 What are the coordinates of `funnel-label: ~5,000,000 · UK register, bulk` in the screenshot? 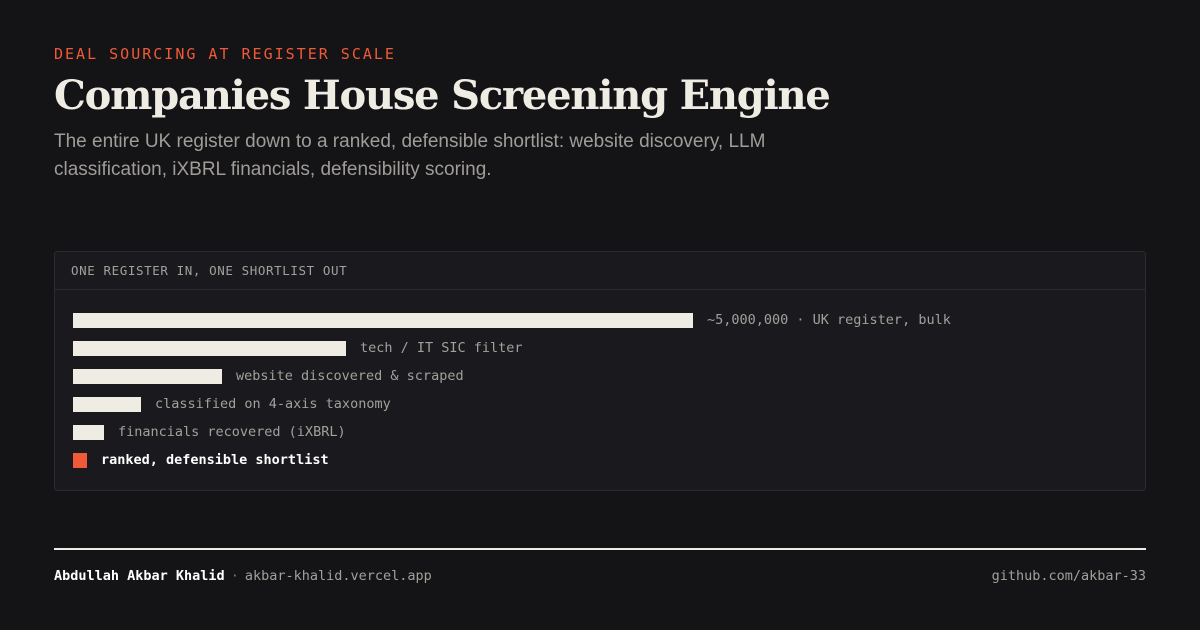 It's located at (829, 320).